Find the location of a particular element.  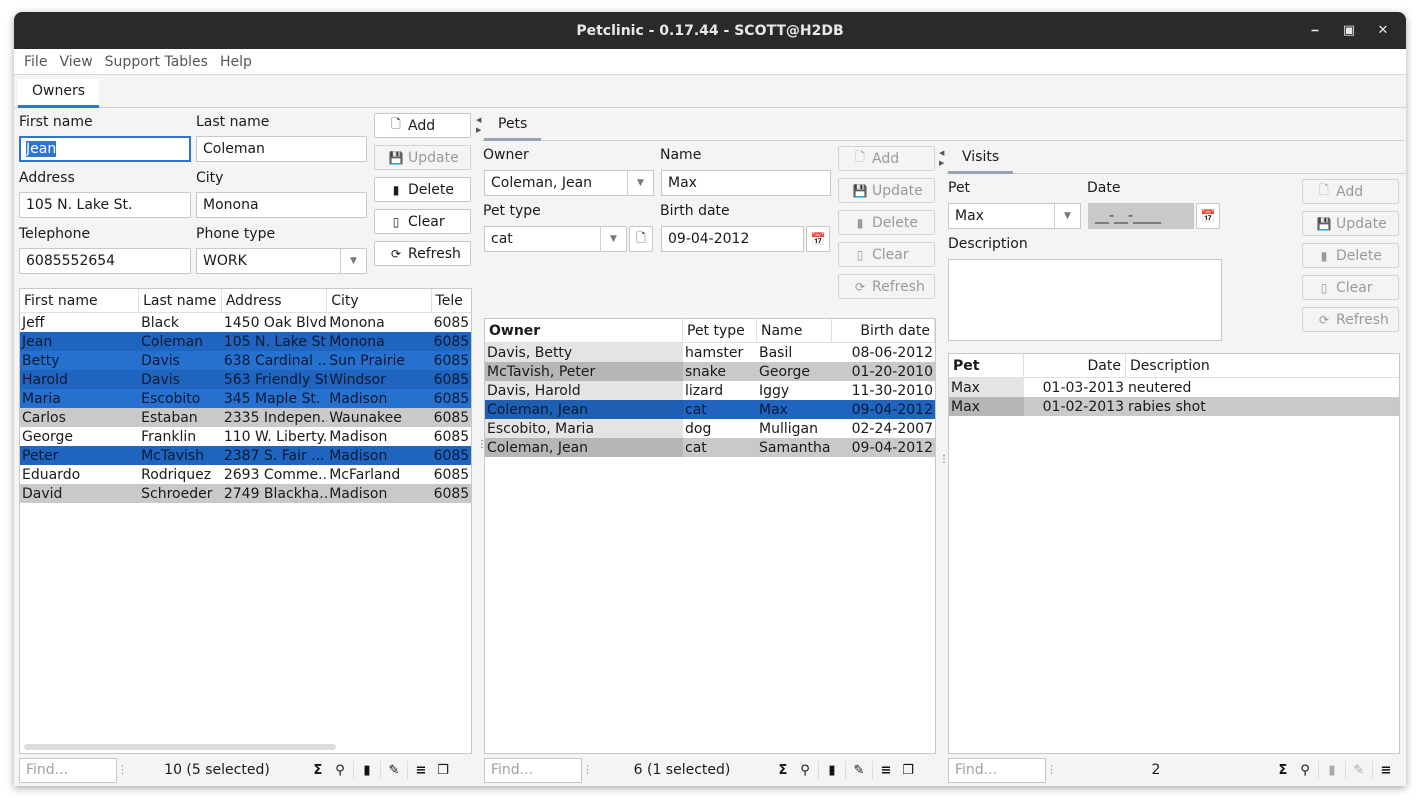

table-row: Max 01-02-2013 rabies shot is located at coordinates (1174, 406).